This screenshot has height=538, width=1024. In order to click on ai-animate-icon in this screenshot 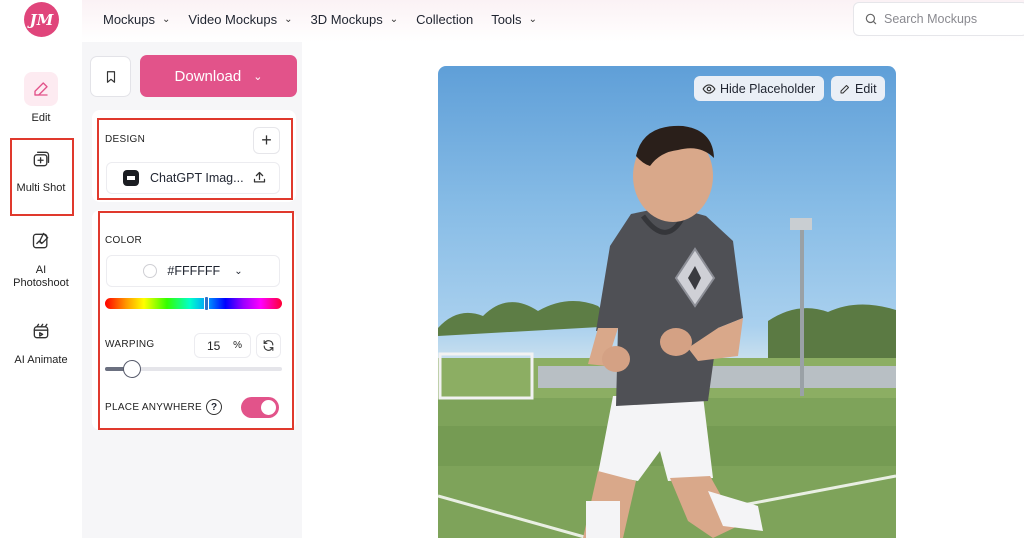, I will do `click(41, 331)`.